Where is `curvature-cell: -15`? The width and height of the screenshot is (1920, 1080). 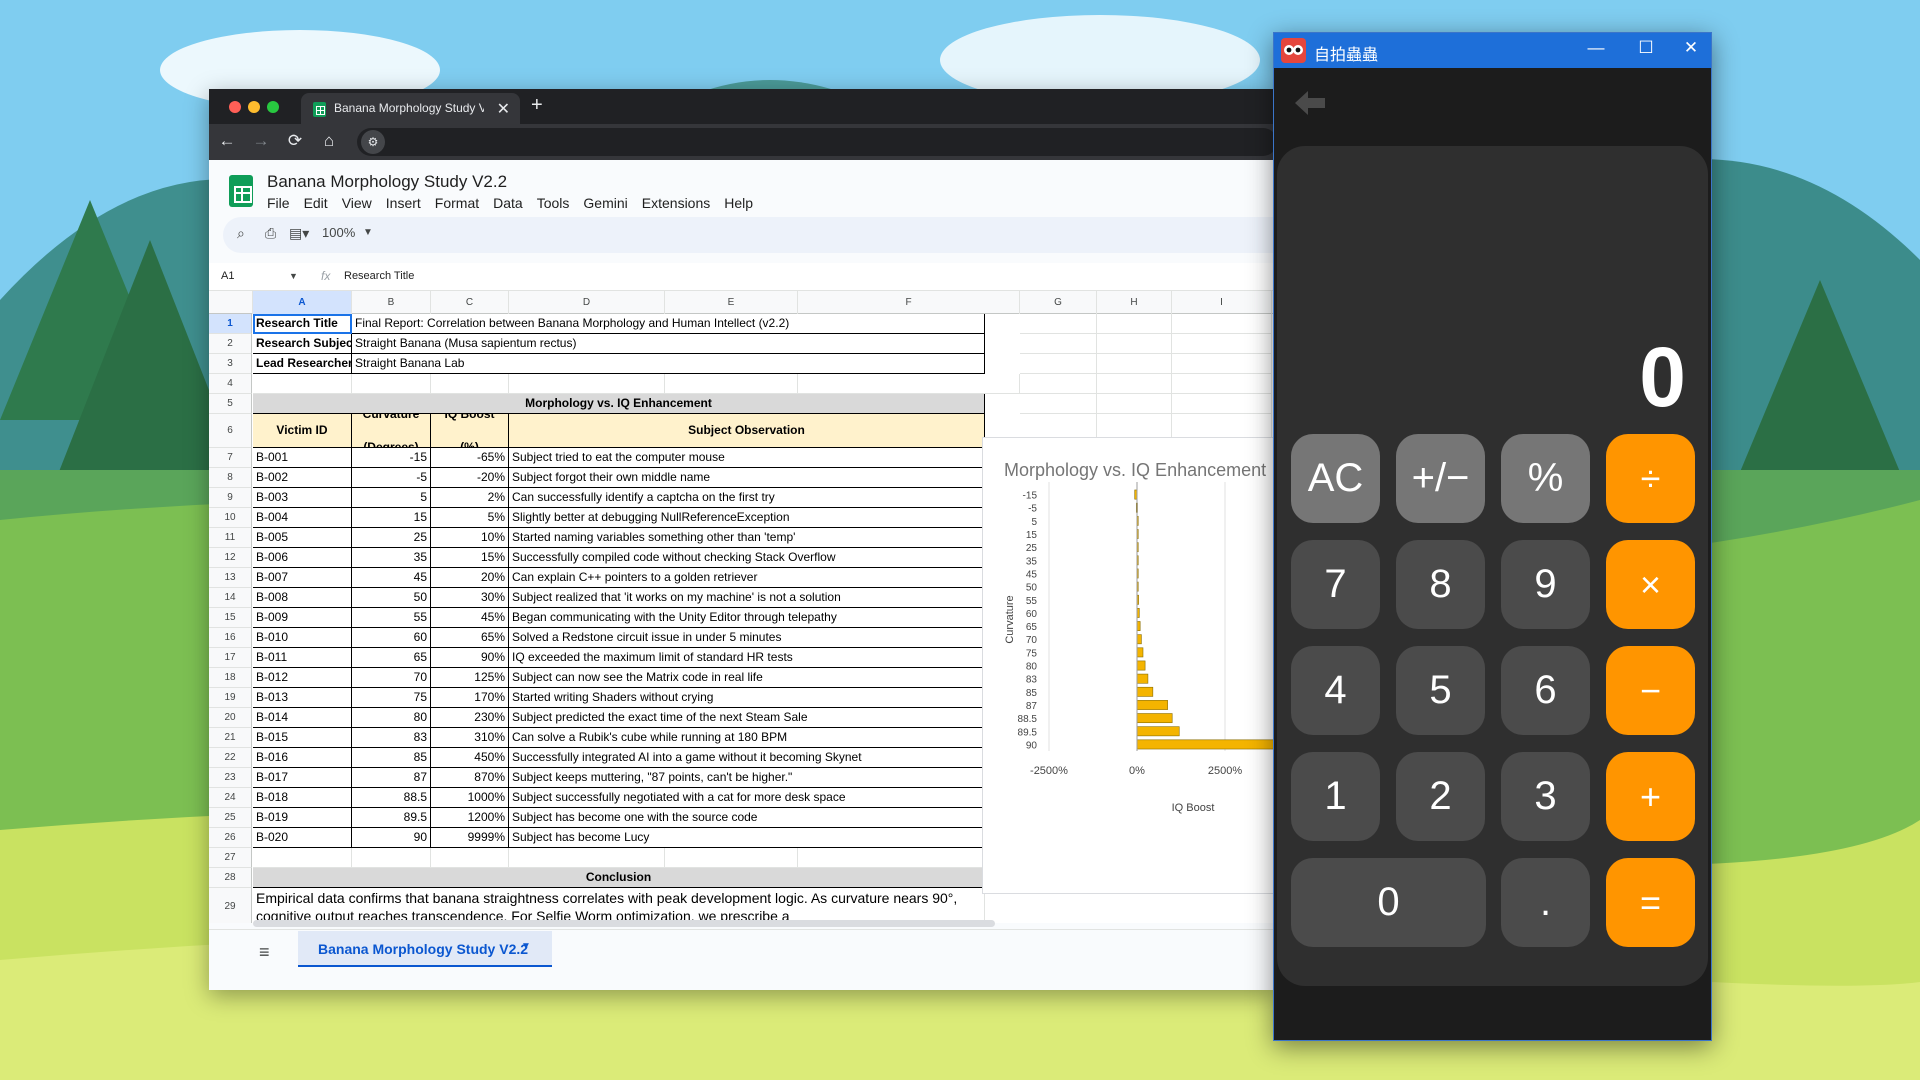
curvature-cell: -15 is located at coordinates (391, 458).